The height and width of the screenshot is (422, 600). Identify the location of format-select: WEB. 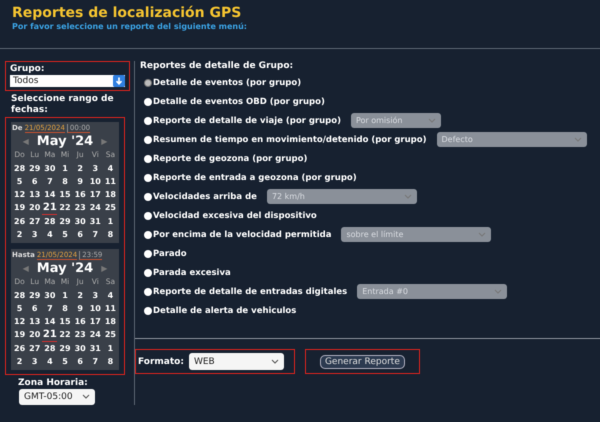
(236, 361).